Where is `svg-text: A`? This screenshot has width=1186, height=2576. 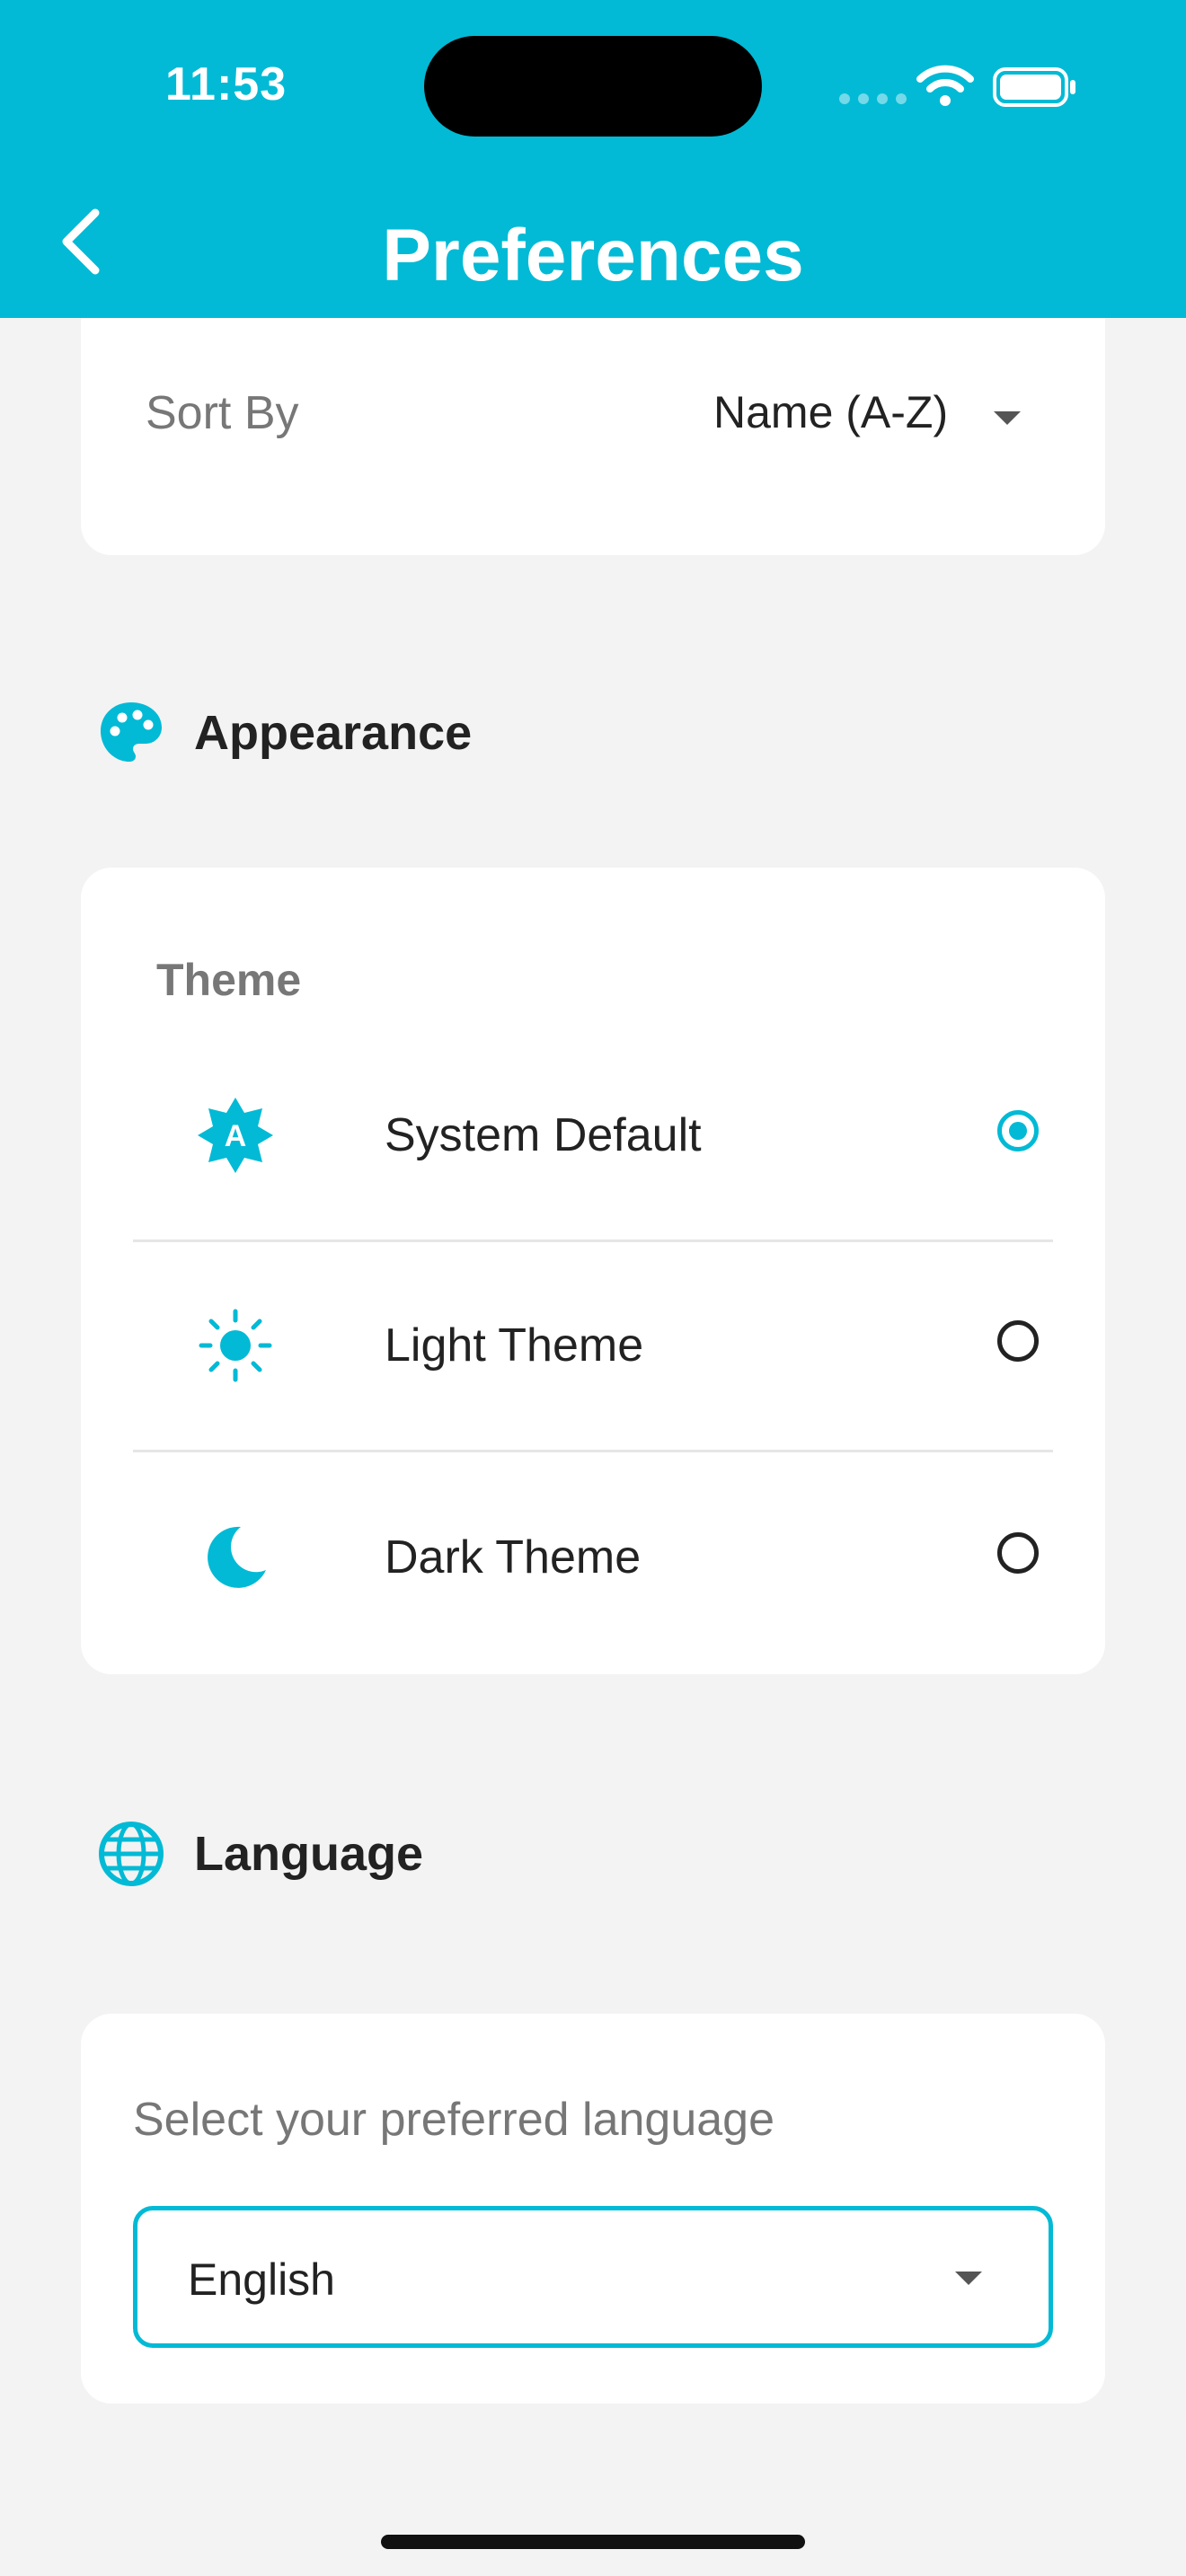
svg-text: A is located at coordinates (236, 1136).